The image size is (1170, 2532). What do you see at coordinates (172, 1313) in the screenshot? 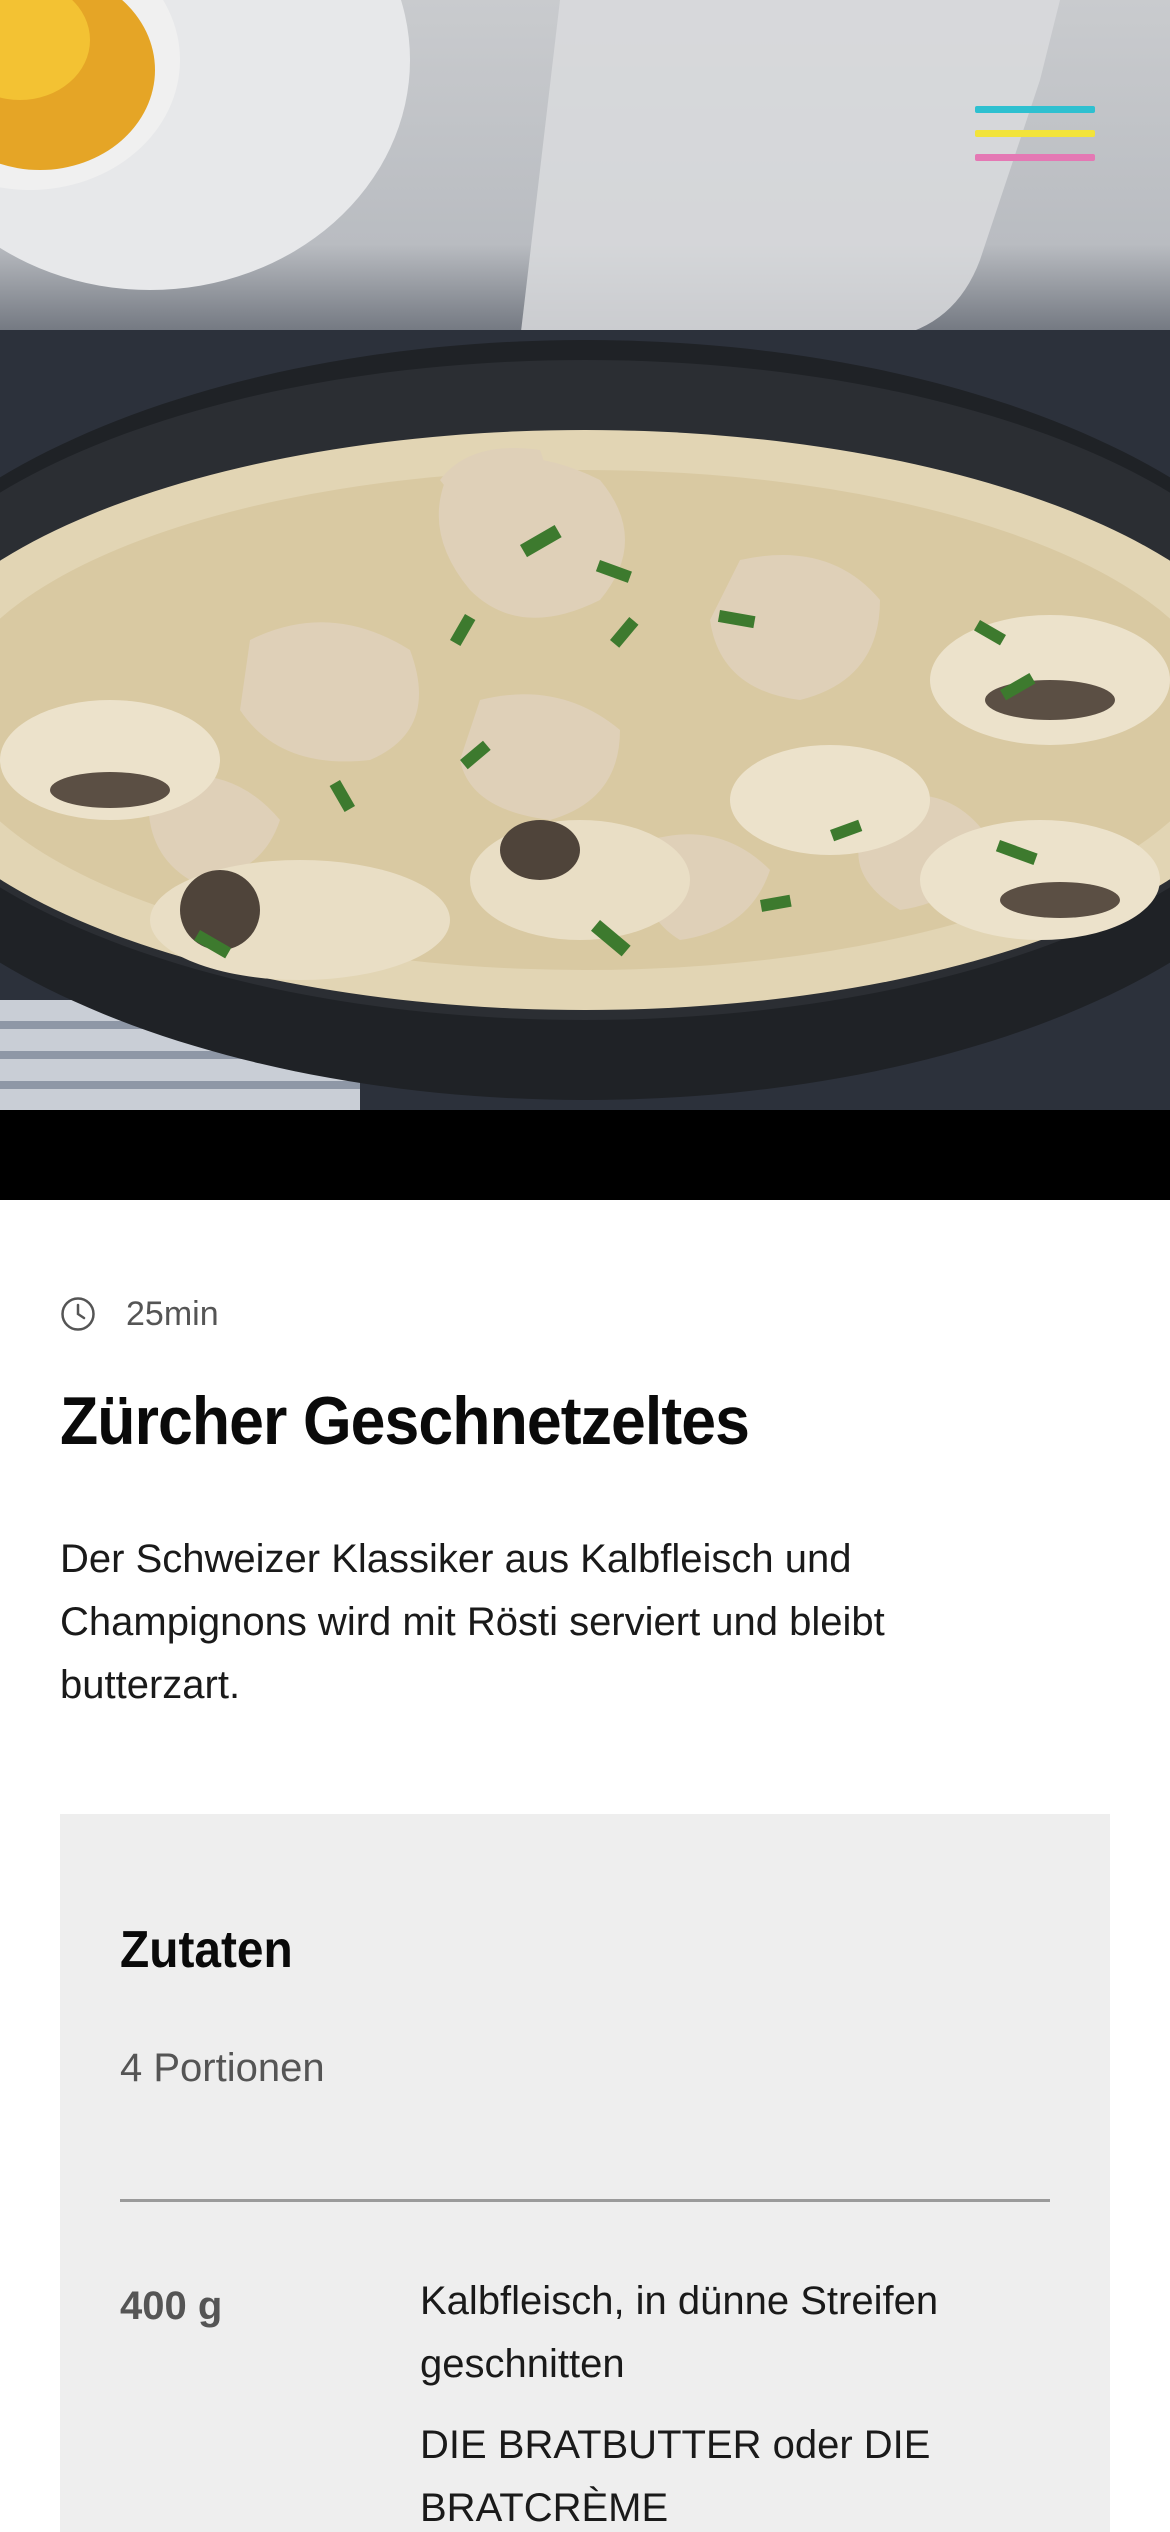
I see `cooking-time: 25min` at bounding box center [172, 1313].